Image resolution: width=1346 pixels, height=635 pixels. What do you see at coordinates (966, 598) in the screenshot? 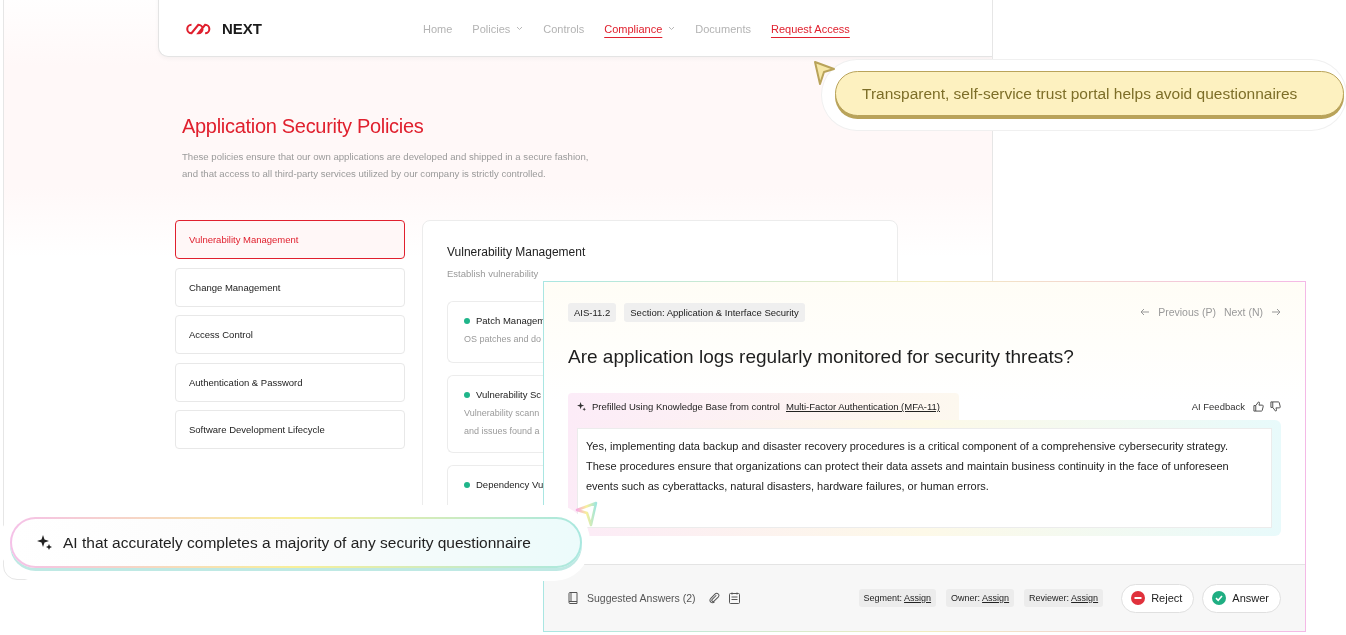
I see `assignment-label: Owner:` at bounding box center [966, 598].